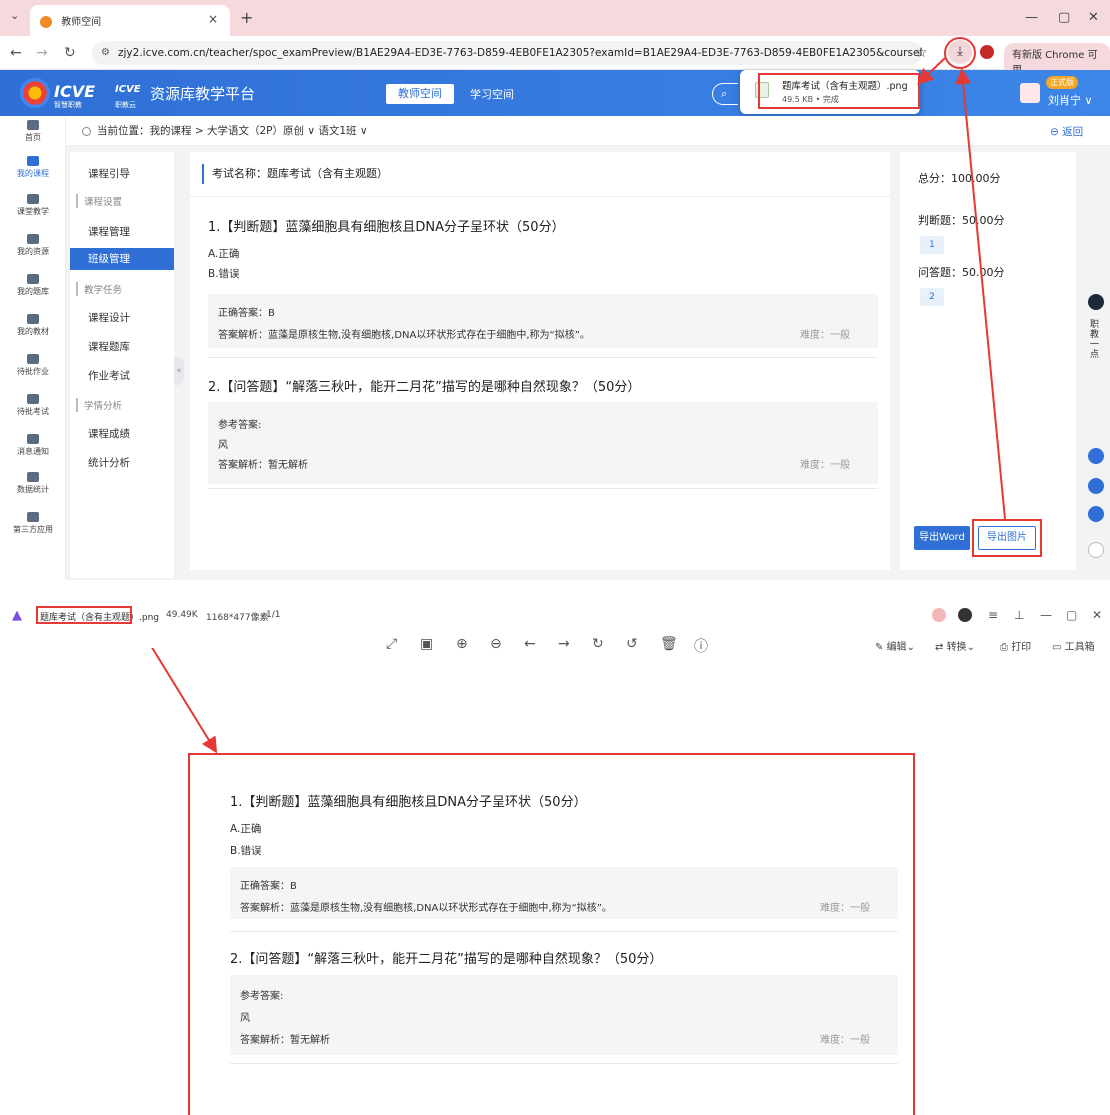 This screenshot has height=1115, width=1110. What do you see at coordinates (182, 615) in the screenshot?
I see `viewer-filesize: 49.49K` at bounding box center [182, 615].